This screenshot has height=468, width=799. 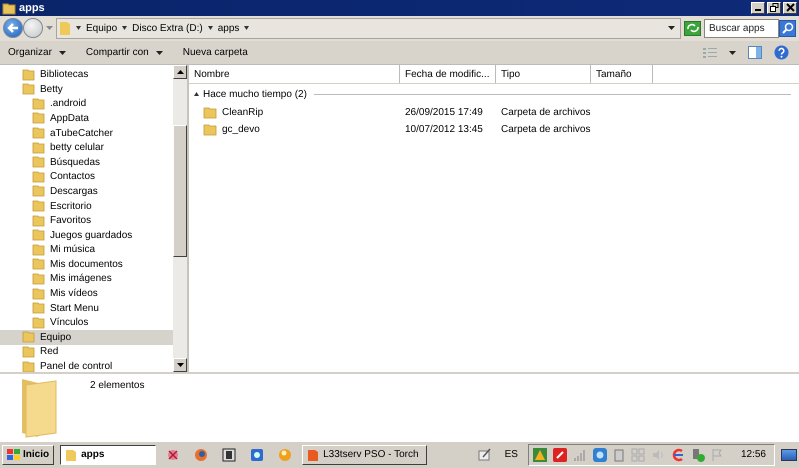 I want to click on sidebar-item: Start Menu, so click(x=86, y=308).